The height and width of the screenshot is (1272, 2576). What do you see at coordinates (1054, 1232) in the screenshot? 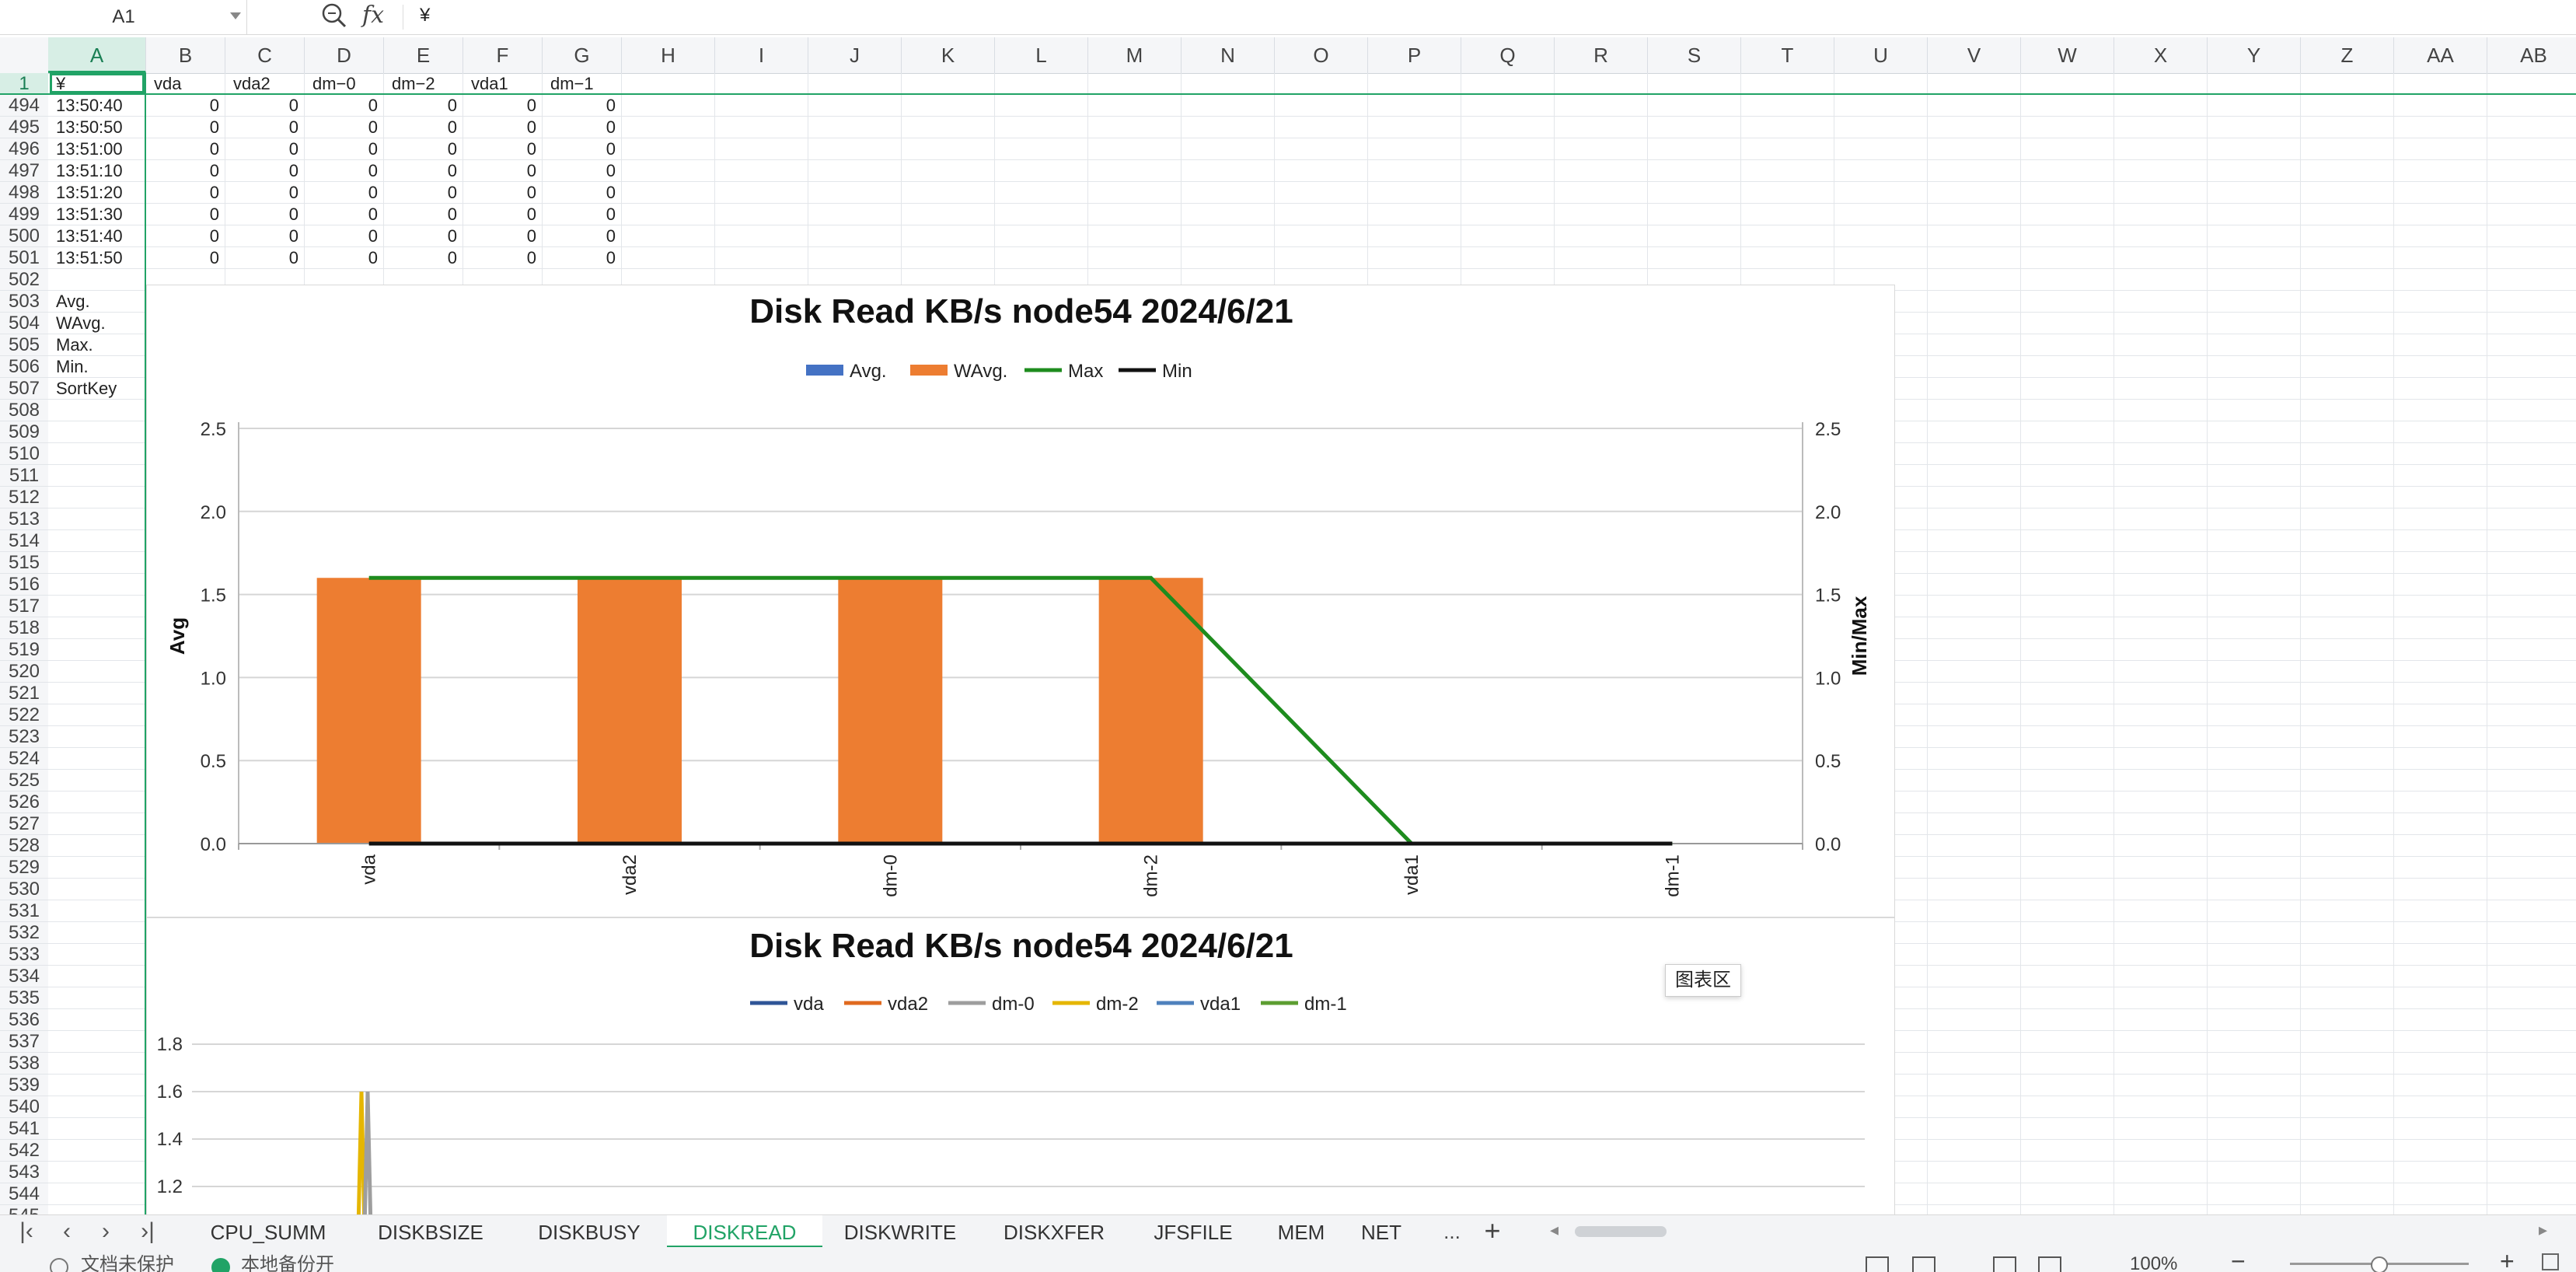
I see `sheet-tab-diskxfer: DISKXFER` at bounding box center [1054, 1232].